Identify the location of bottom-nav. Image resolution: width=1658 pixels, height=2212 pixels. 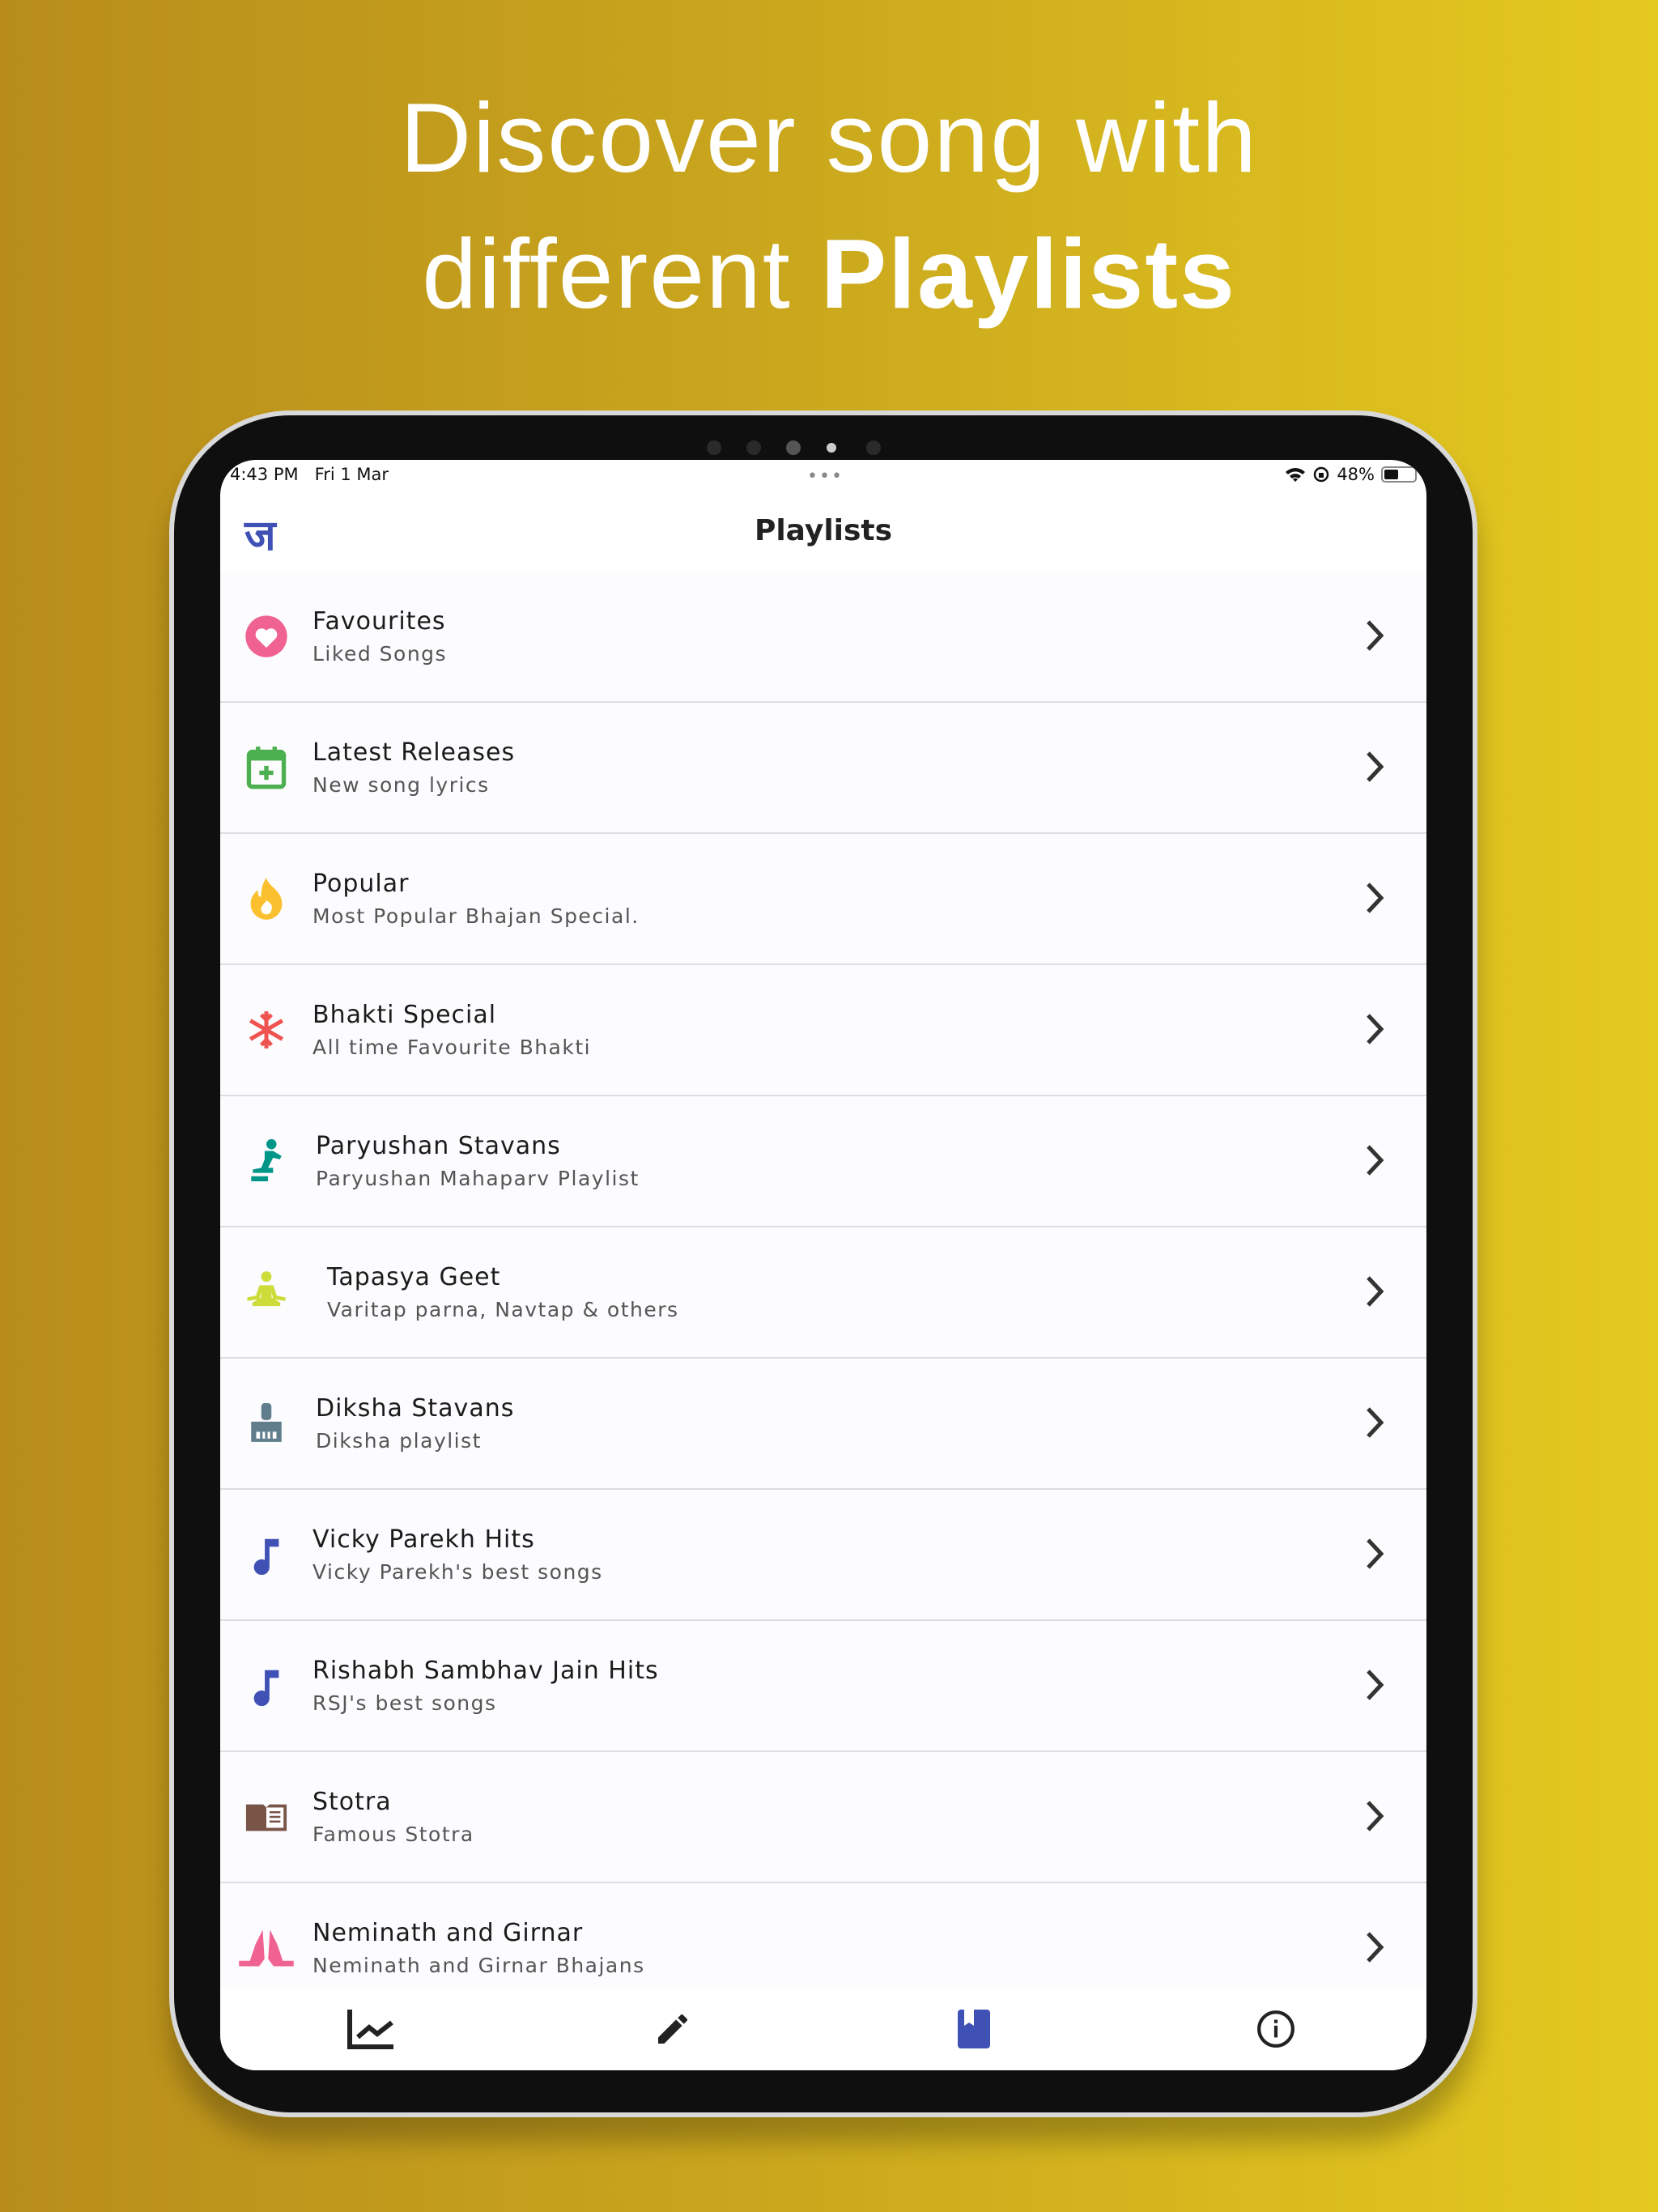
(823, 2029).